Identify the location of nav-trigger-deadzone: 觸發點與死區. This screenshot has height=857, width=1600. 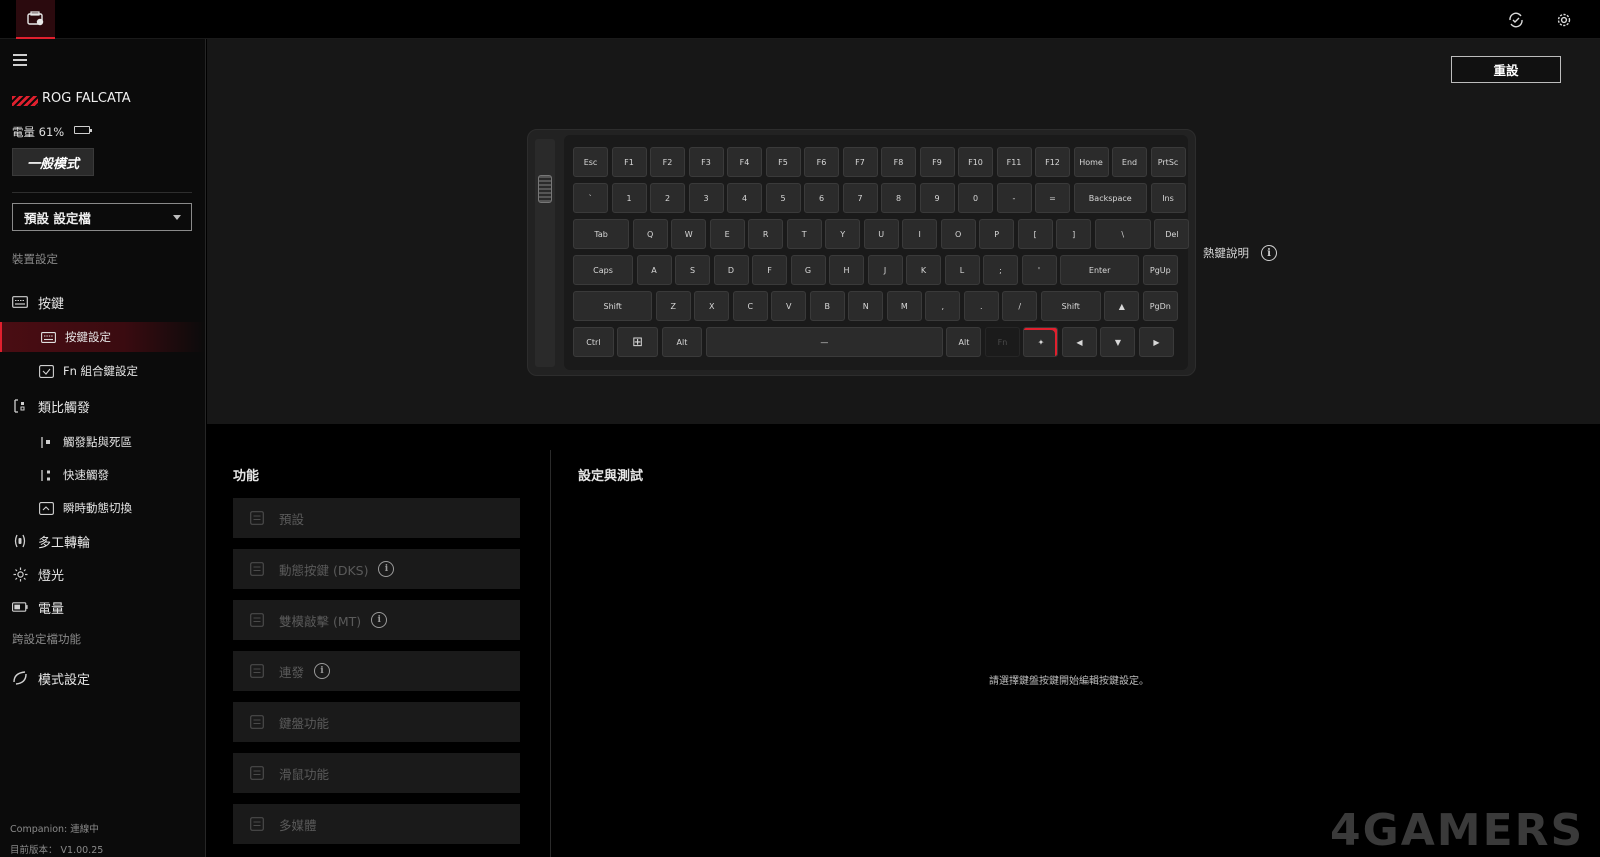
(102, 442).